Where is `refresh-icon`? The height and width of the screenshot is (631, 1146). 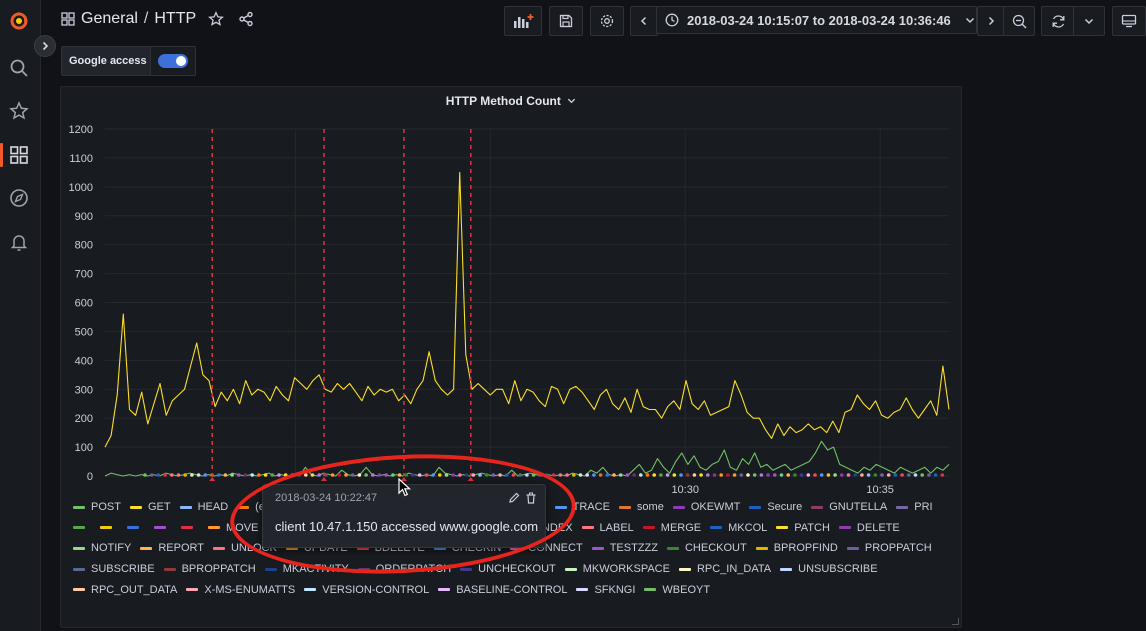
refresh-icon is located at coordinates (1058, 21).